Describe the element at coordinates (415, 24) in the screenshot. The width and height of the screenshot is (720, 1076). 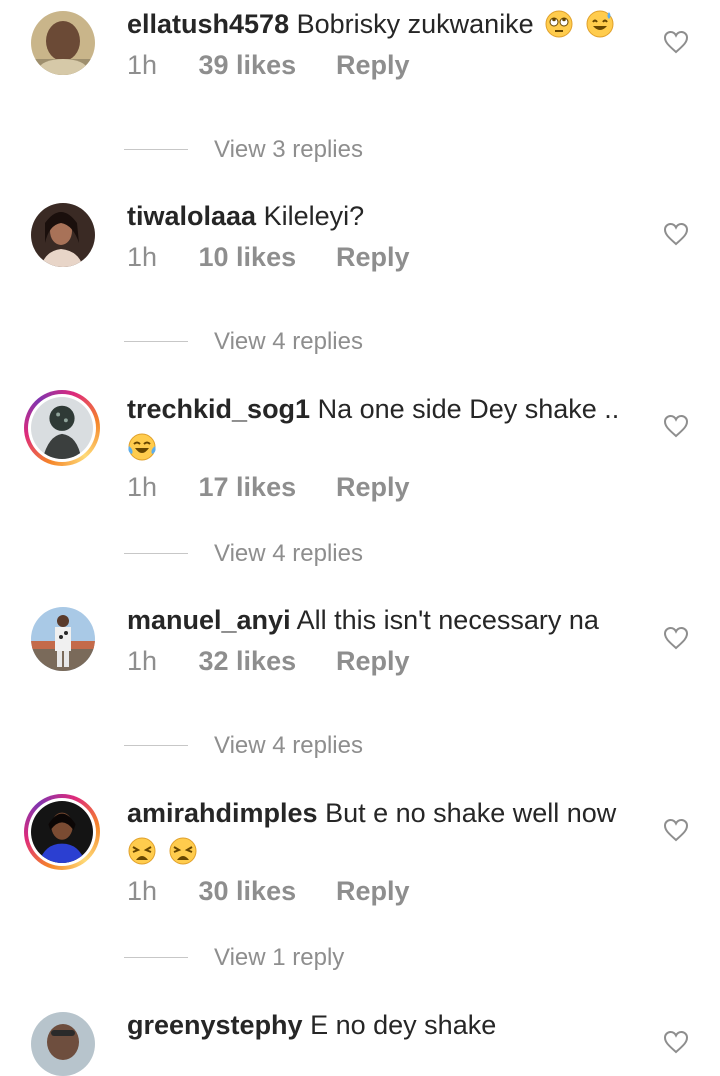
I see `comment-body: Bobrisky zukwanike` at that location.